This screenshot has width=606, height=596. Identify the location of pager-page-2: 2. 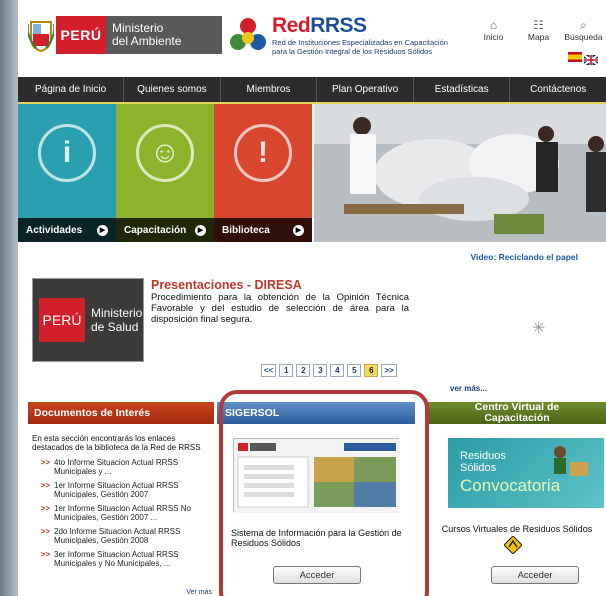
(303, 370).